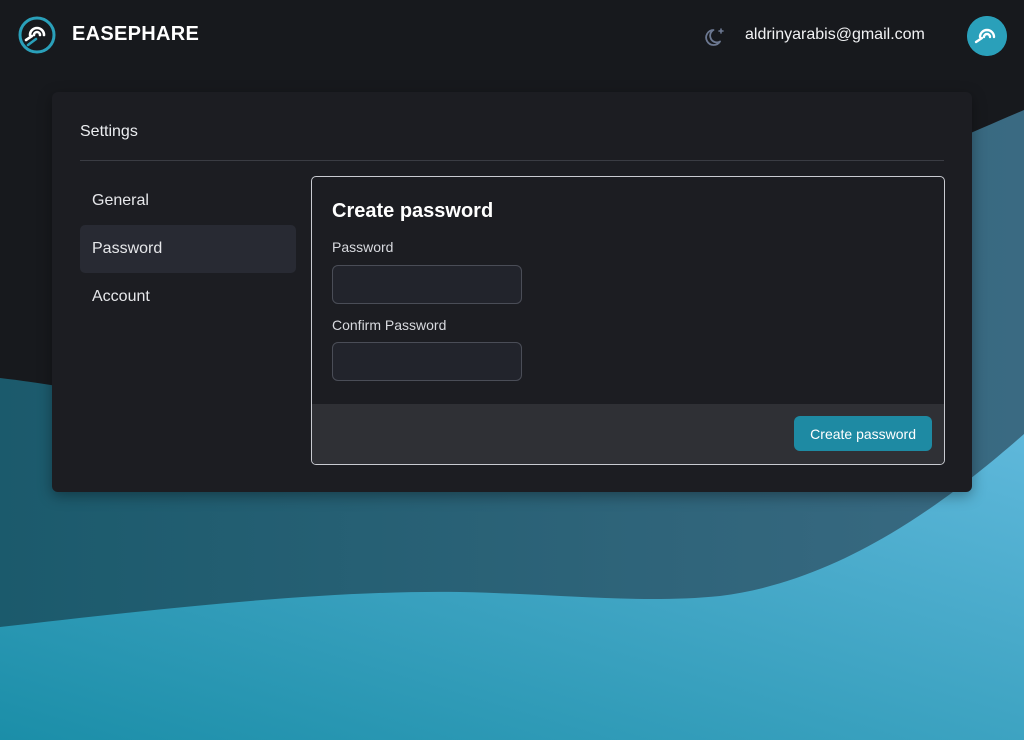  What do you see at coordinates (136, 34) in the screenshot?
I see `brand-name: EASEPHARE` at bounding box center [136, 34].